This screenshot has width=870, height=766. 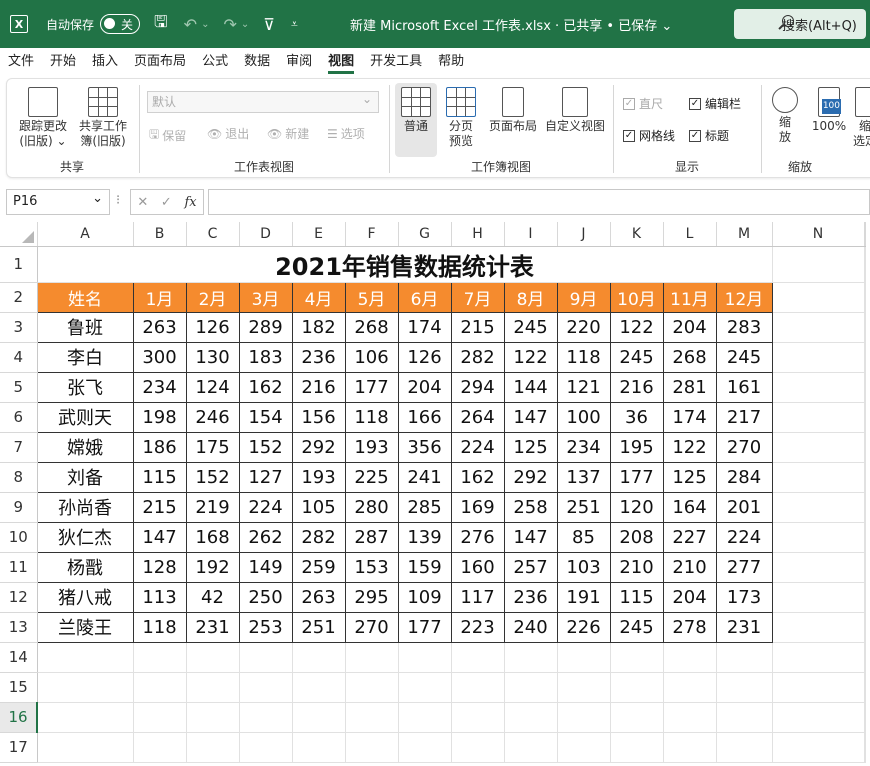 I want to click on cancel-icon: ✕, so click(x=142, y=202).